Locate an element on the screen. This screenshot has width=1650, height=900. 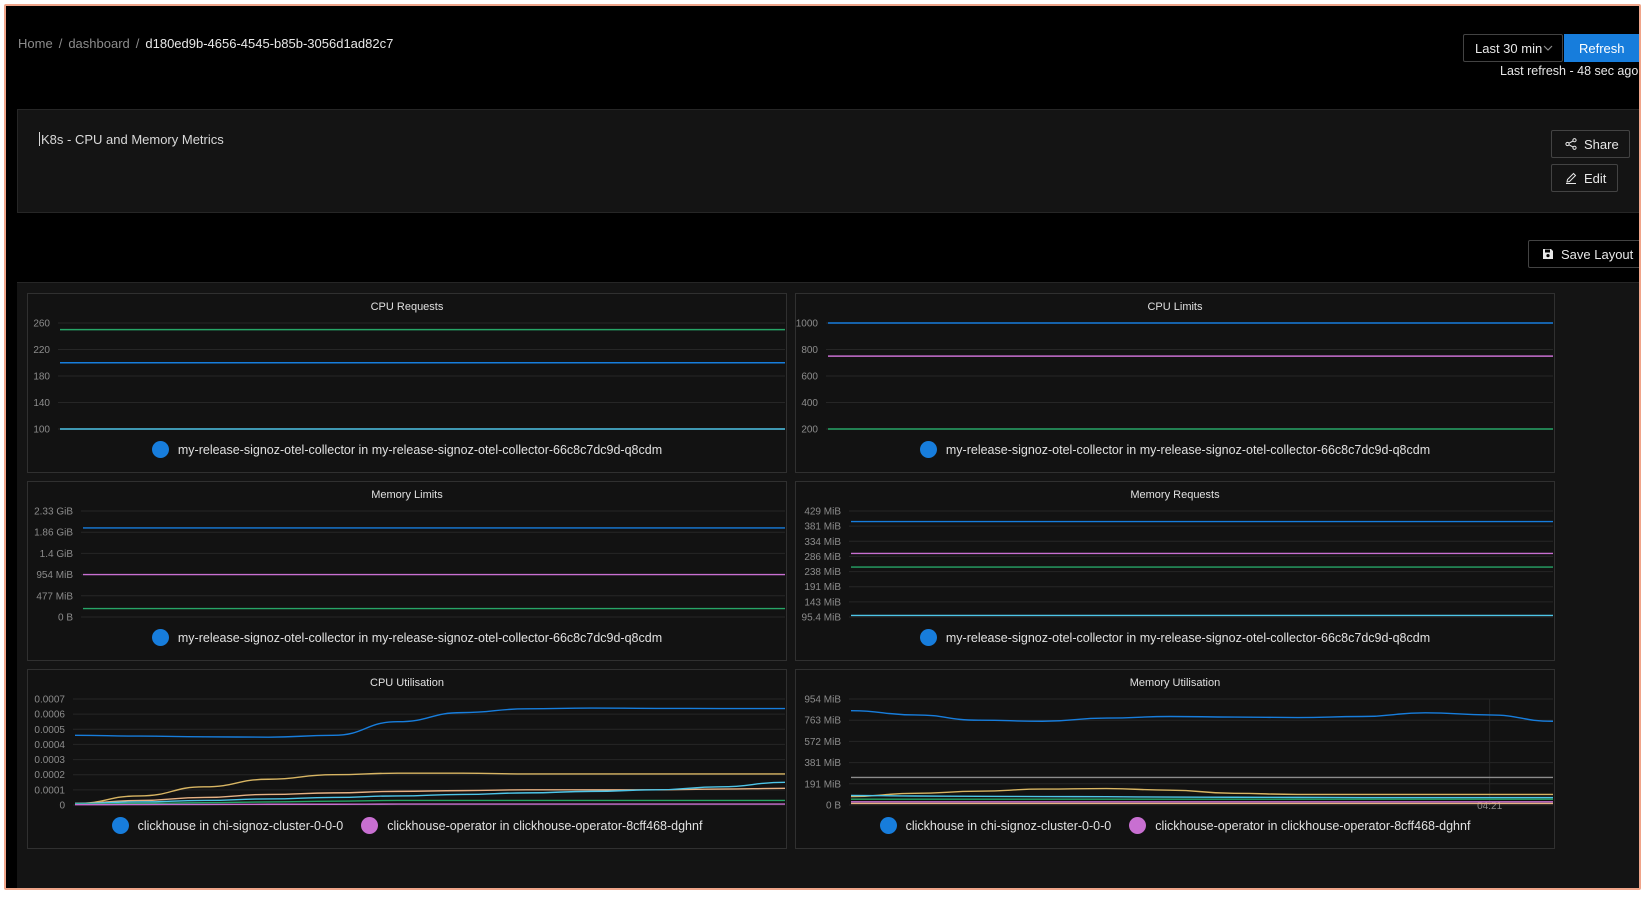
breadcrumb-current: d180ed9b-4656-4545-b85b-3056d1ad82c7 is located at coordinates (269, 43).